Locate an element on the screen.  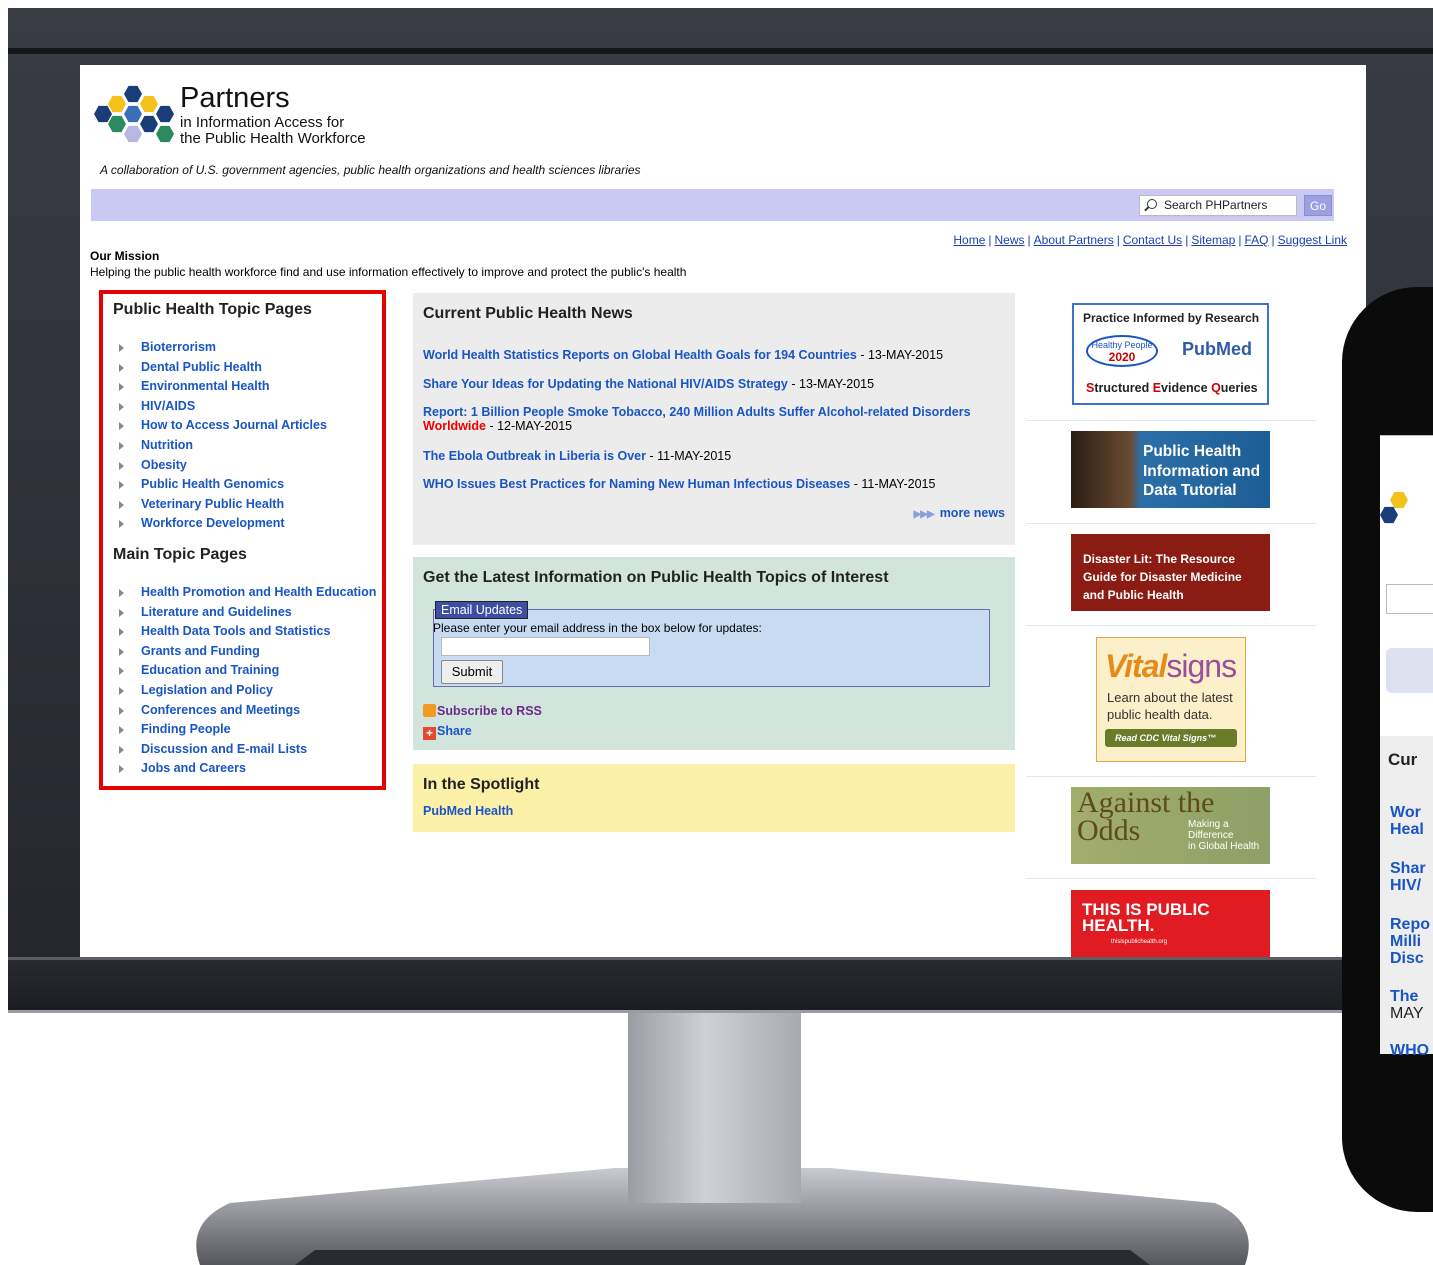
topic-link: Health Promotion and Health Education is located at coordinates (247, 593).